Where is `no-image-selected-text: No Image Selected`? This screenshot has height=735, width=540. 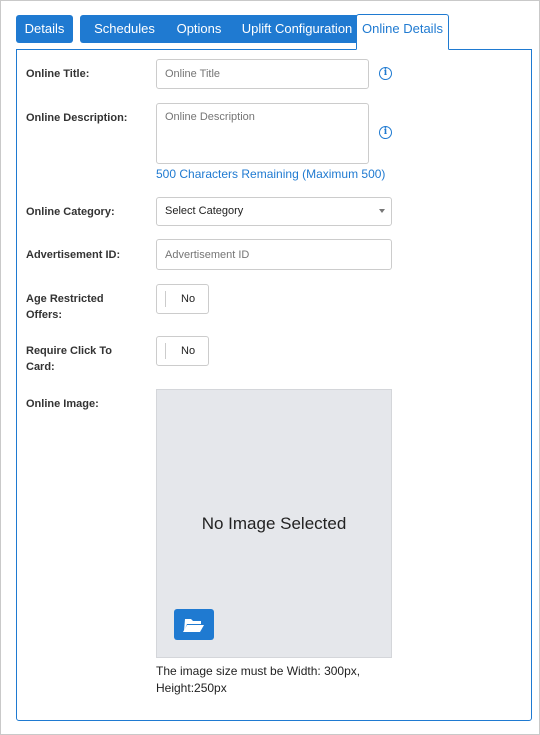 no-image-selected-text: No Image Selected is located at coordinates (274, 523).